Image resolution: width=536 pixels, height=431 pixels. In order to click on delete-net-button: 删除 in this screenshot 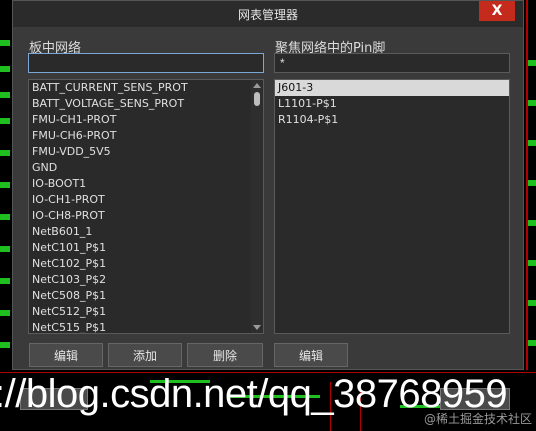, I will do `click(225, 355)`.